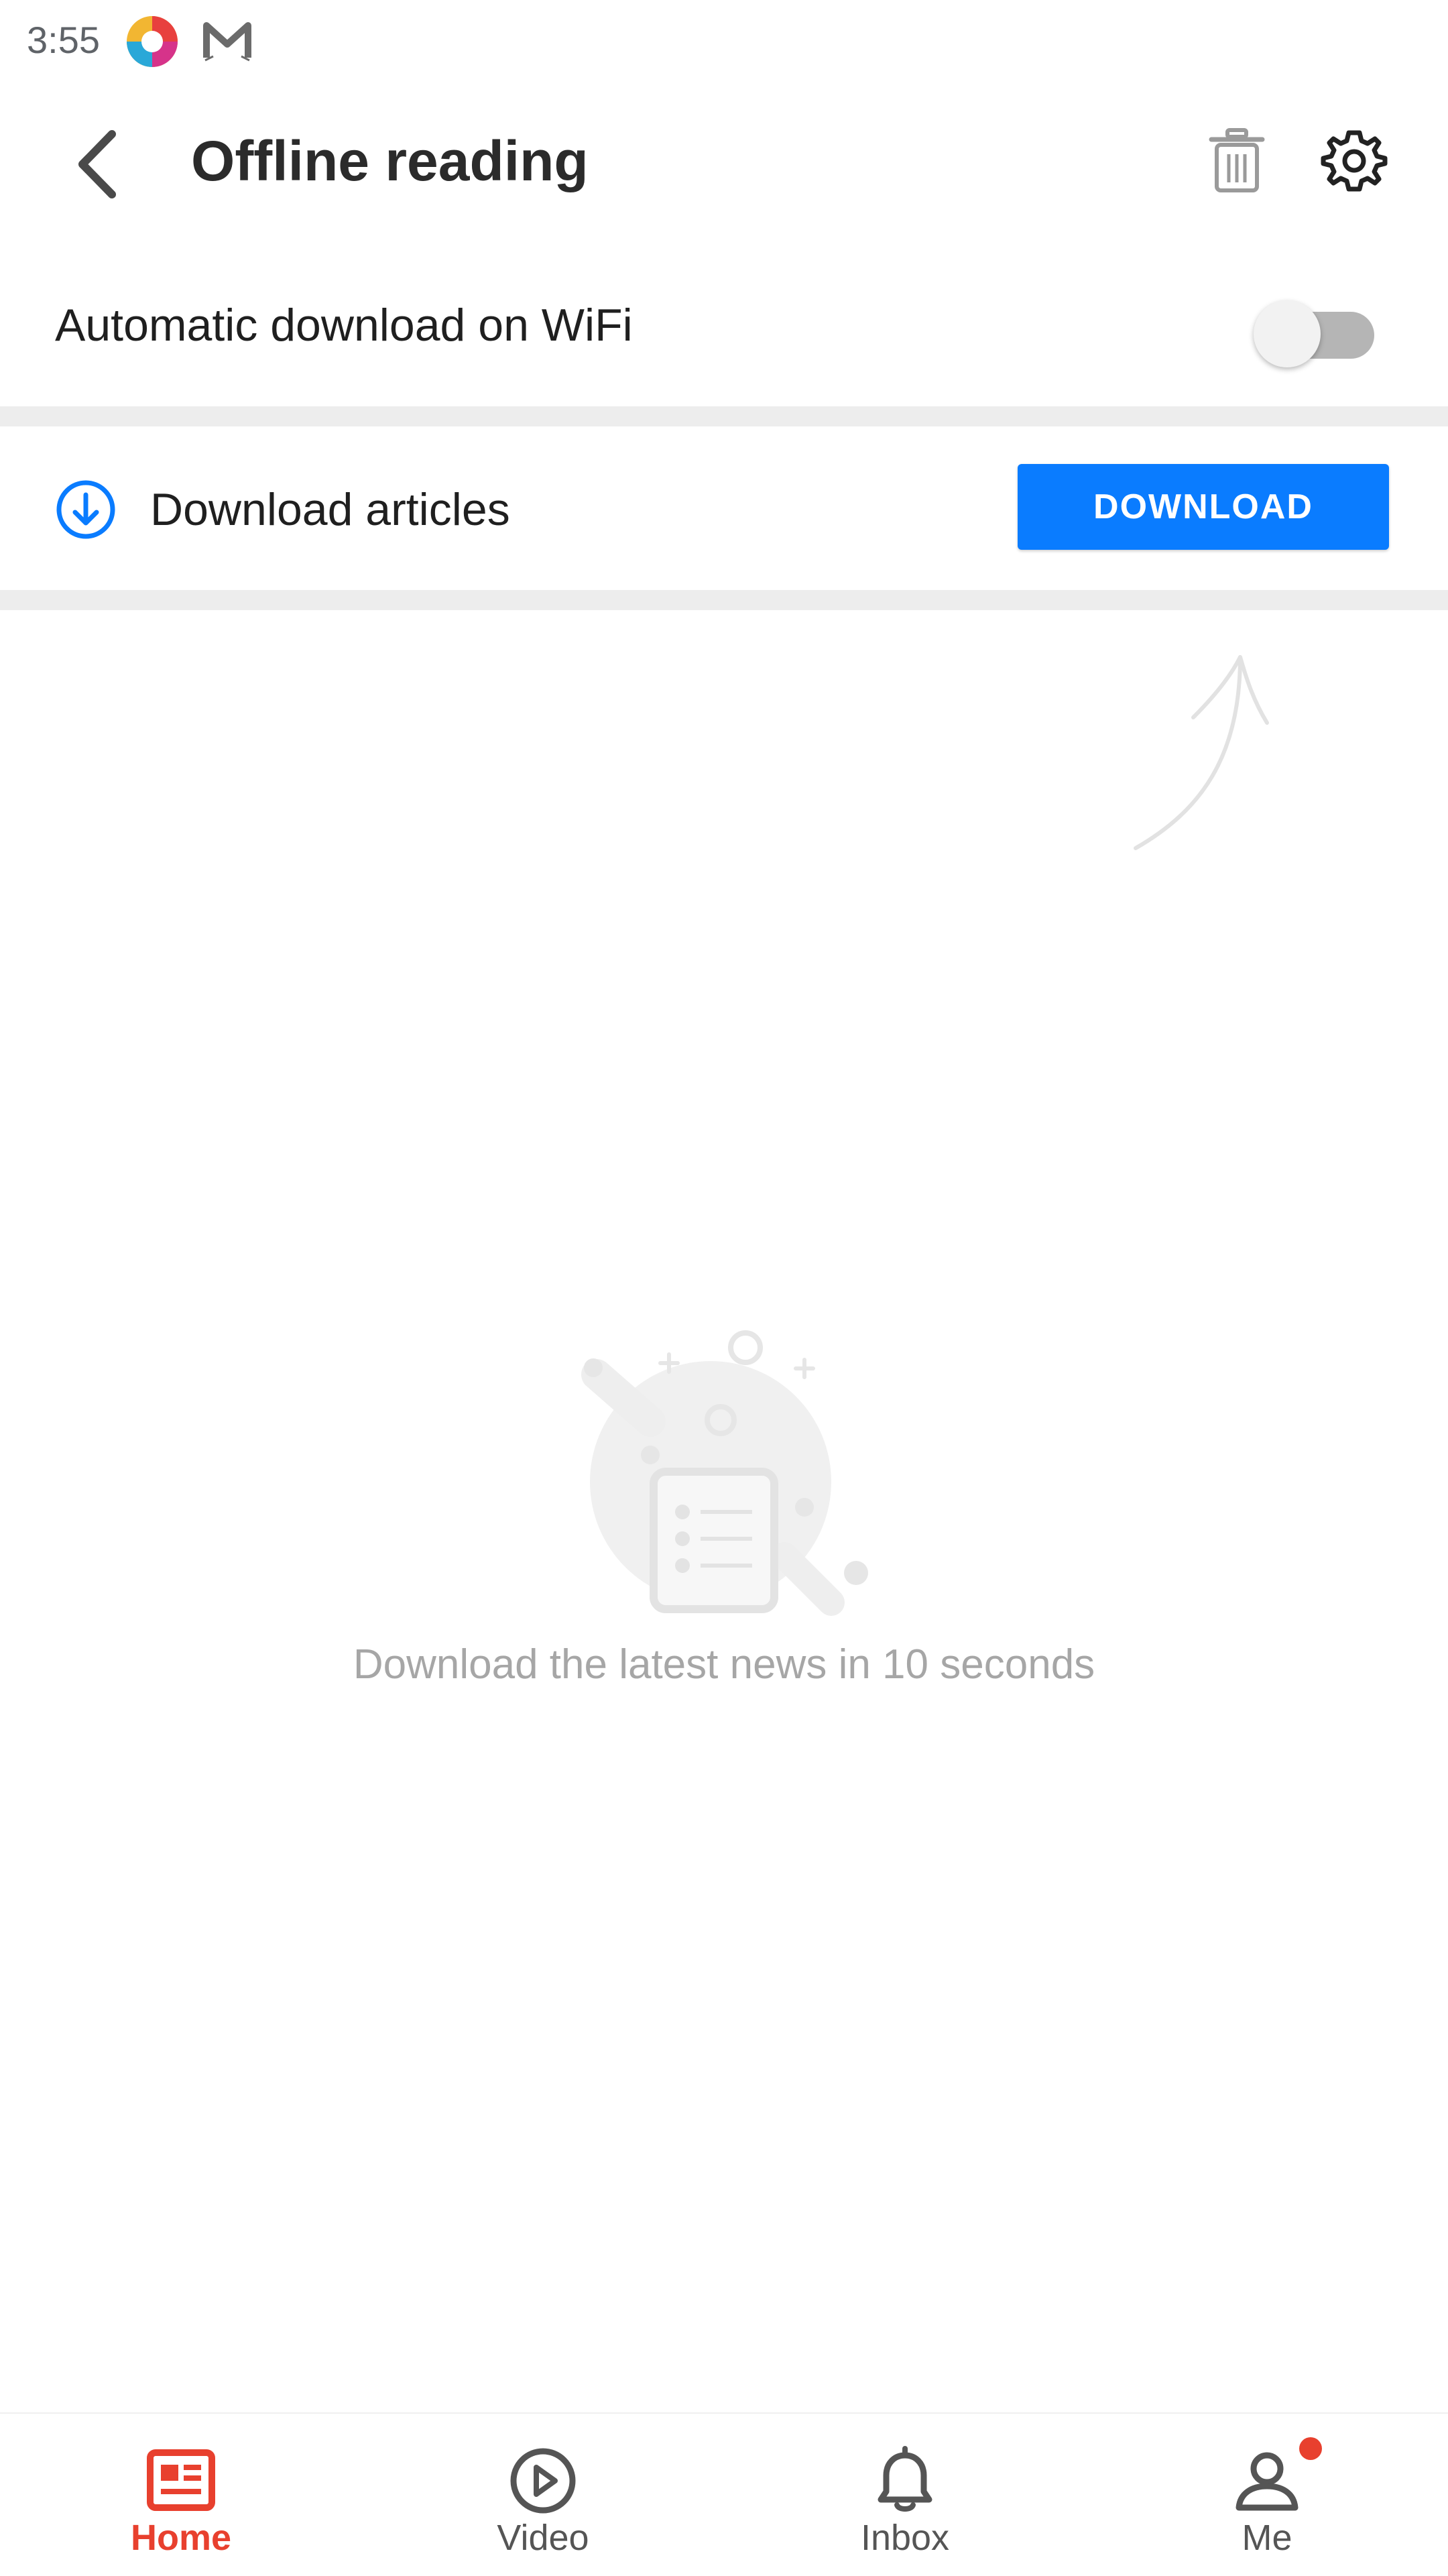 The height and width of the screenshot is (2576, 1448). I want to click on notification-badge, so click(1310, 2448).